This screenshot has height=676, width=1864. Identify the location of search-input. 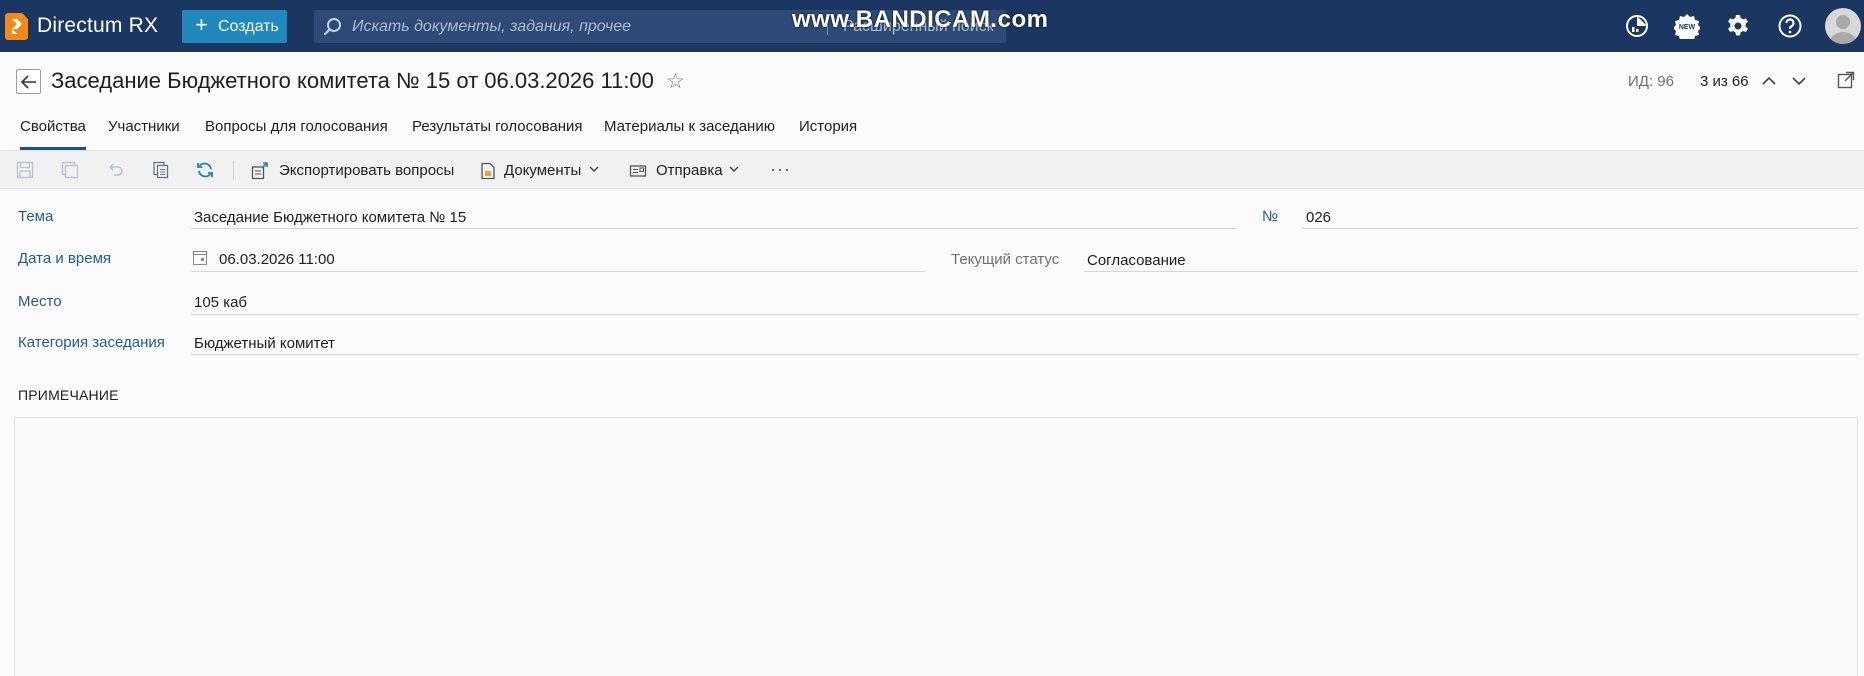
(562, 27).